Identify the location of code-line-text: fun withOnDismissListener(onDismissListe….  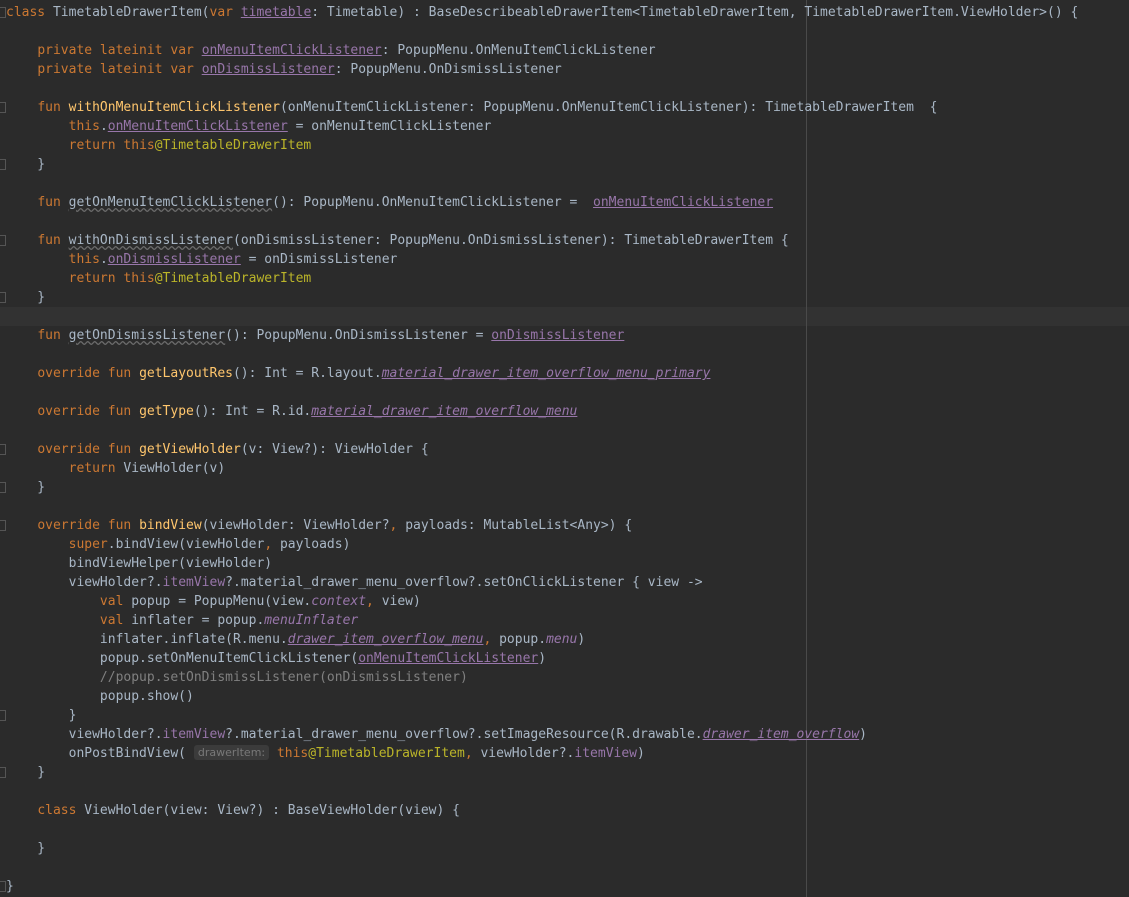
(397, 240).